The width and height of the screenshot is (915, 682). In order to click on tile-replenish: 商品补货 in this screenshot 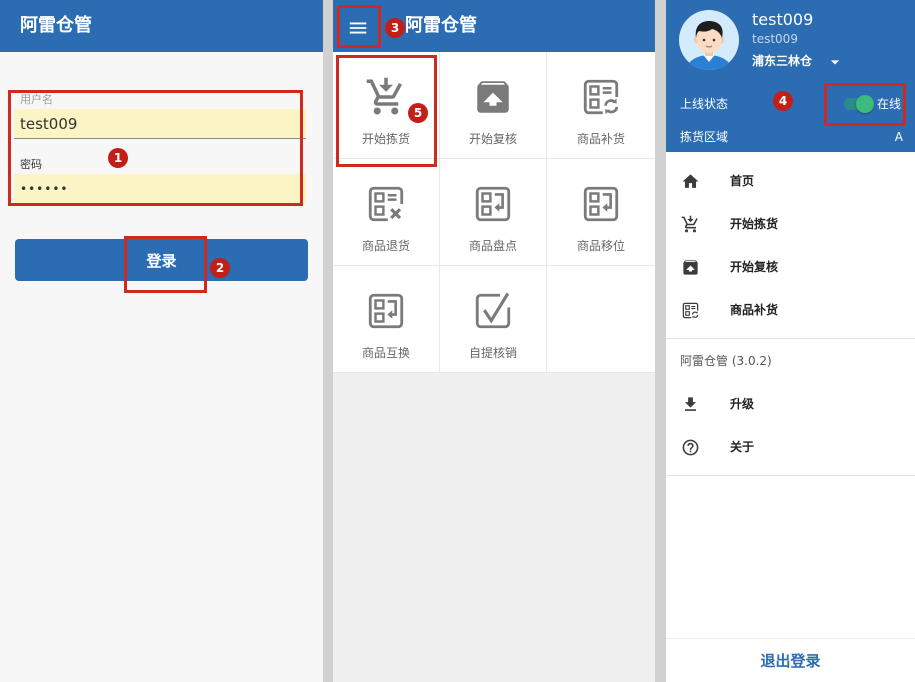, I will do `click(601, 105)`.